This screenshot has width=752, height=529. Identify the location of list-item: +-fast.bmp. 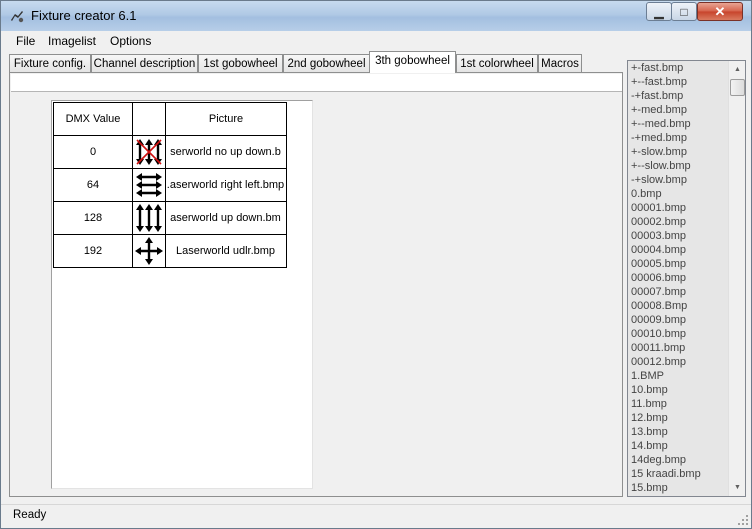
(678, 68).